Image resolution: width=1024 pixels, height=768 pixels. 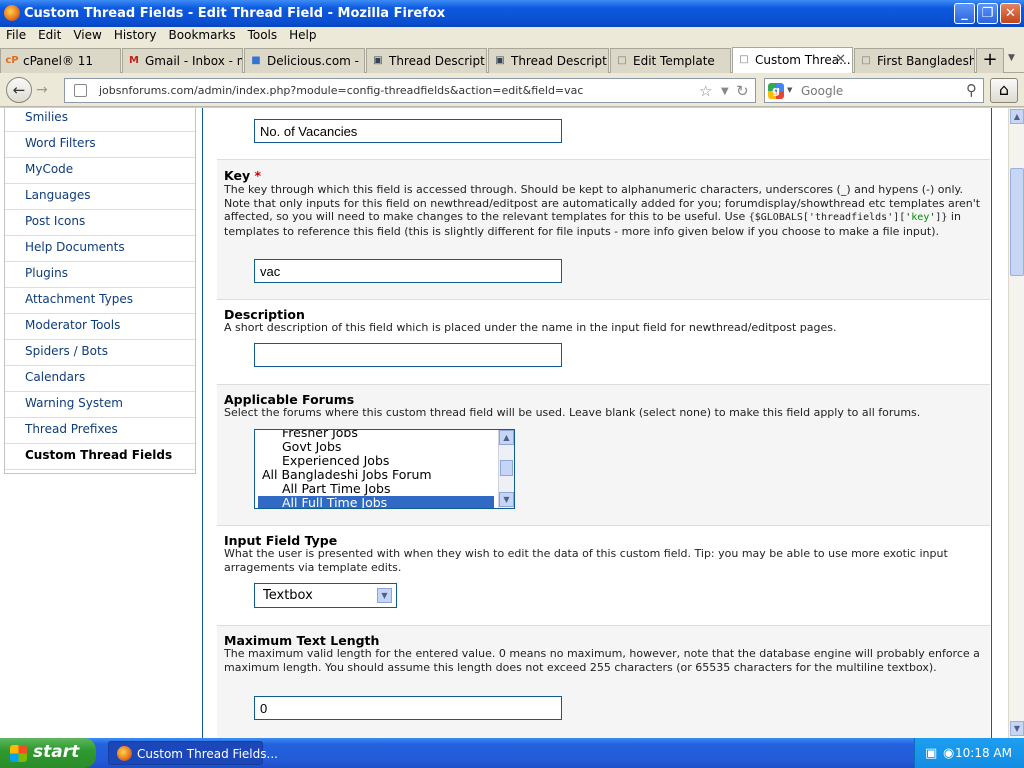 What do you see at coordinates (874, 90) in the screenshot?
I see `search-bar: g ▼ Google ⚲` at bounding box center [874, 90].